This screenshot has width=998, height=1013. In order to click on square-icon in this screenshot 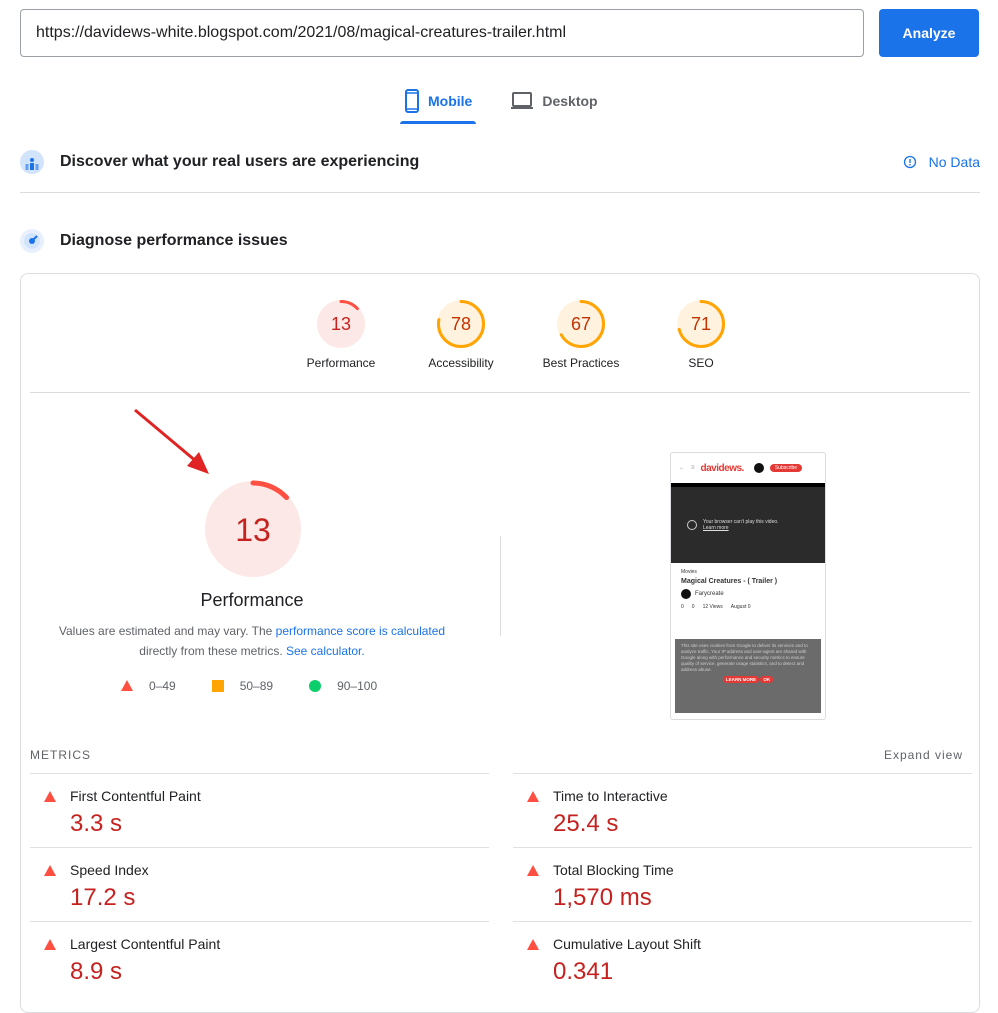, I will do `click(217, 686)`.